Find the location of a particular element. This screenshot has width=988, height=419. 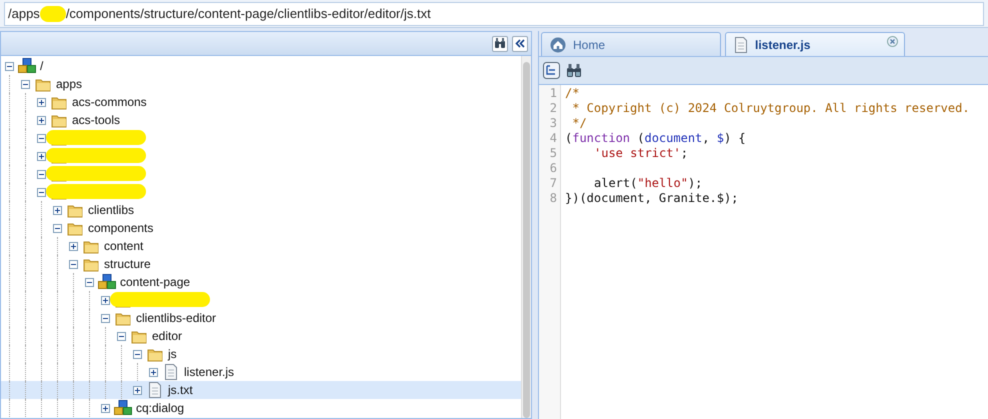

code-line: })(document, Granite.$); is located at coordinates (652, 200).